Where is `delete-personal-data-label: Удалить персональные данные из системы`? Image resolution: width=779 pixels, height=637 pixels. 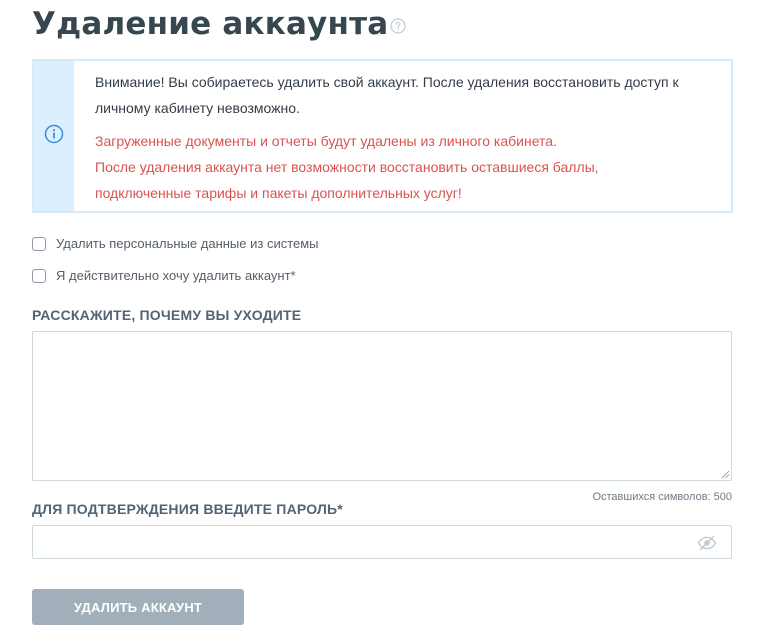 delete-personal-data-label: Удалить персональные данные из системы is located at coordinates (187, 243).